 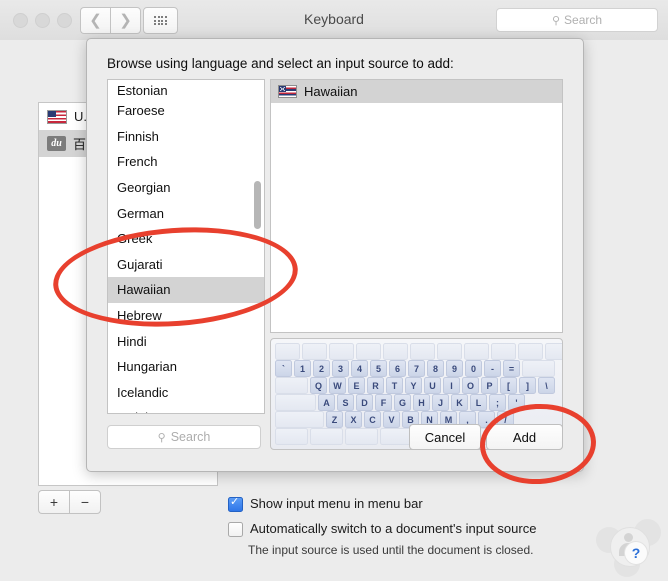 I want to click on language-label: Gujarati, so click(x=140, y=264).